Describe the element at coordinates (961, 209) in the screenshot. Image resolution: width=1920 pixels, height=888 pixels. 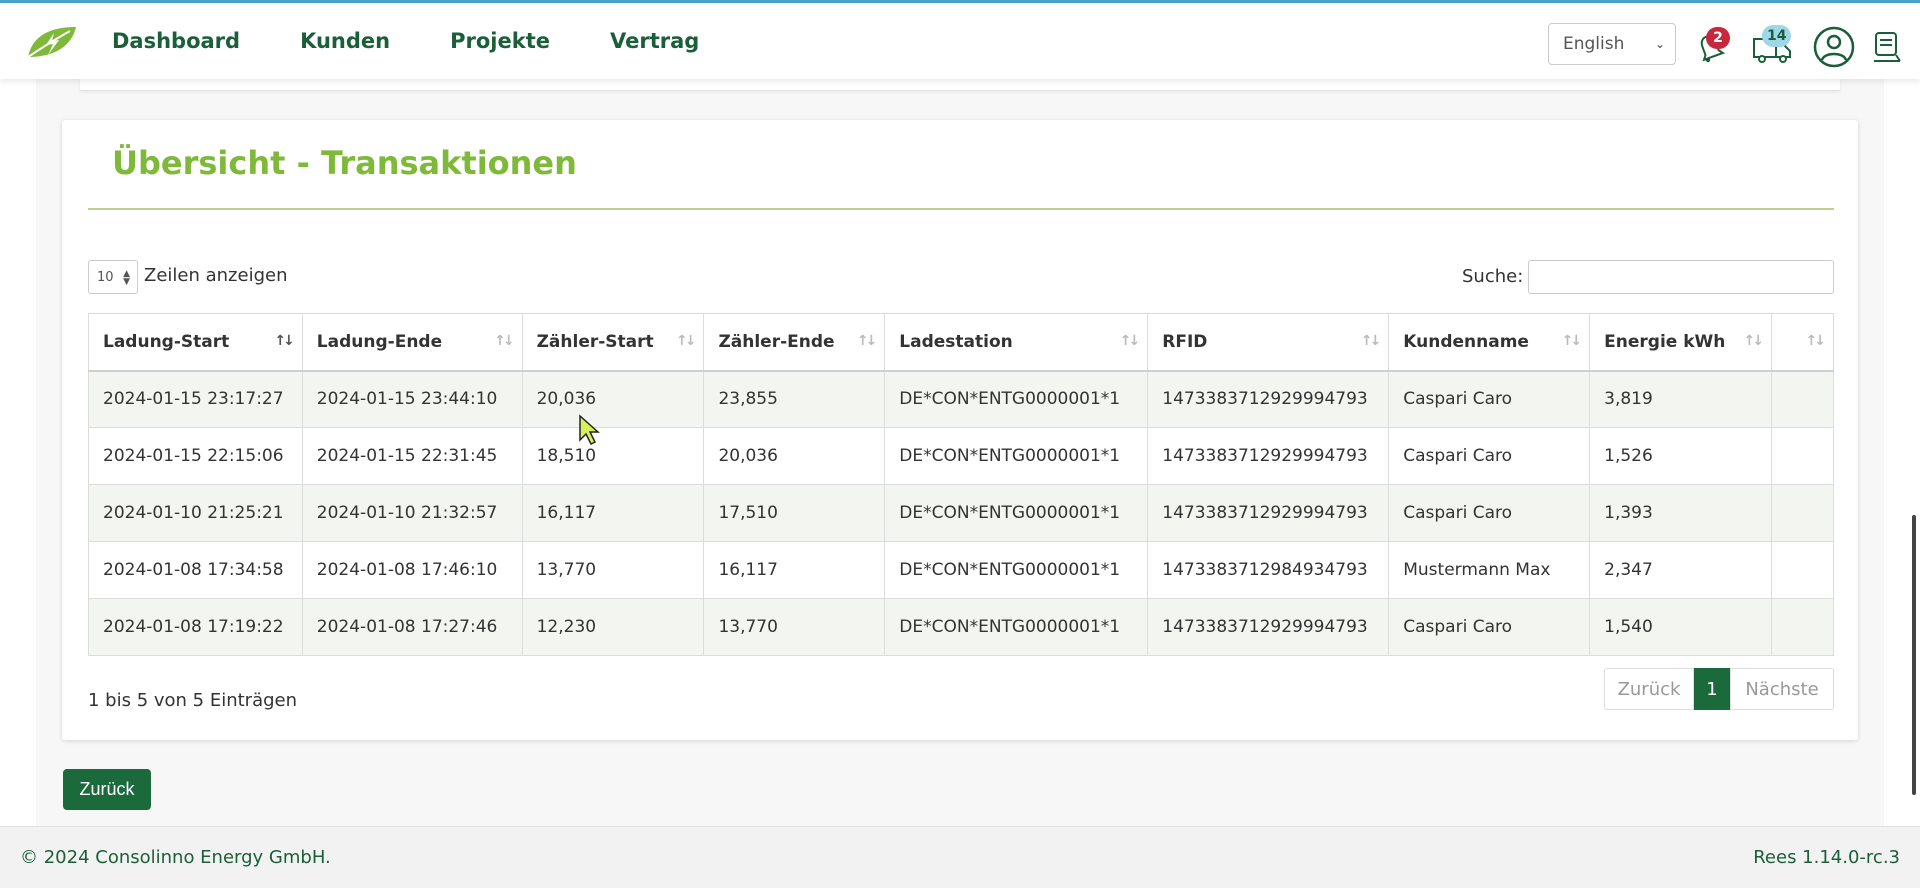
I see `title-divider` at that location.